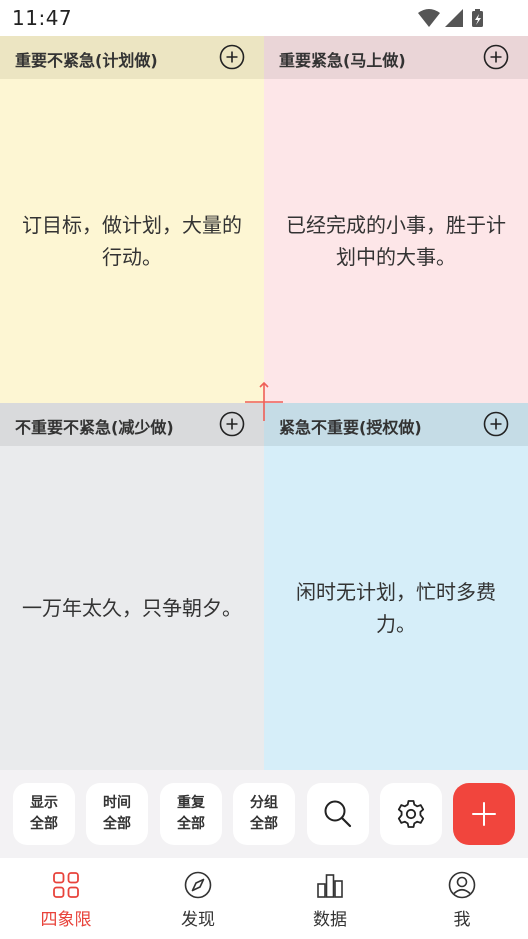  I want to click on filter-repeat-button: 重复 全部, so click(191, 814).